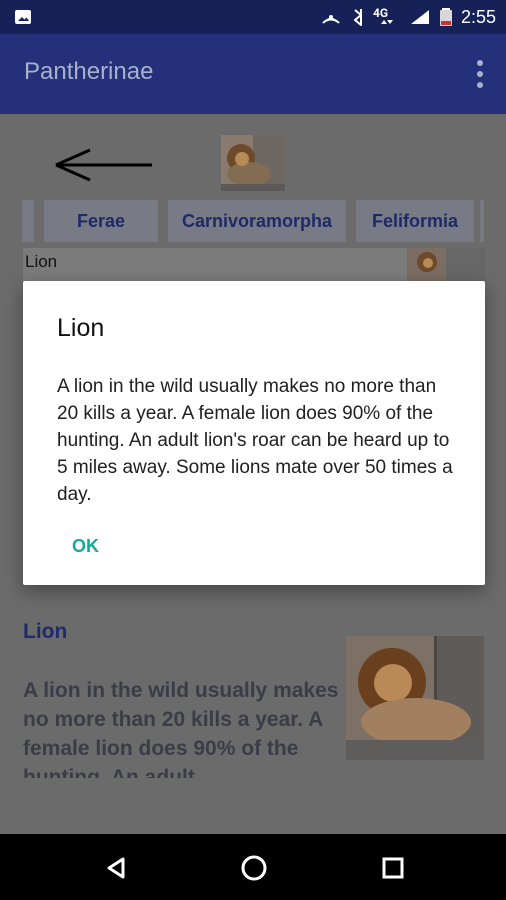  What do you see at coordinates (419, 17) in the screenshot?
I see `signal-icon` at bounding box center [419, 17].